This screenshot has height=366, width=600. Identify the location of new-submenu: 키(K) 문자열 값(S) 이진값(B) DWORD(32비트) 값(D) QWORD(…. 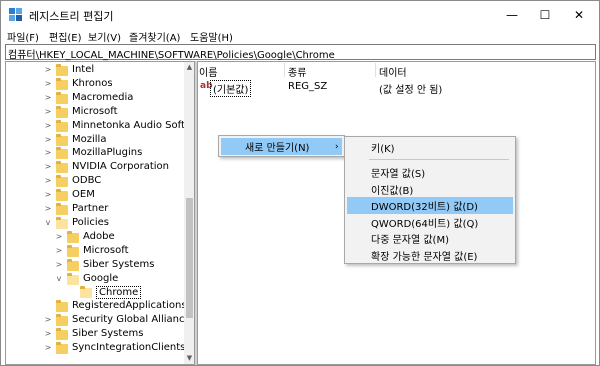
(430, 200).